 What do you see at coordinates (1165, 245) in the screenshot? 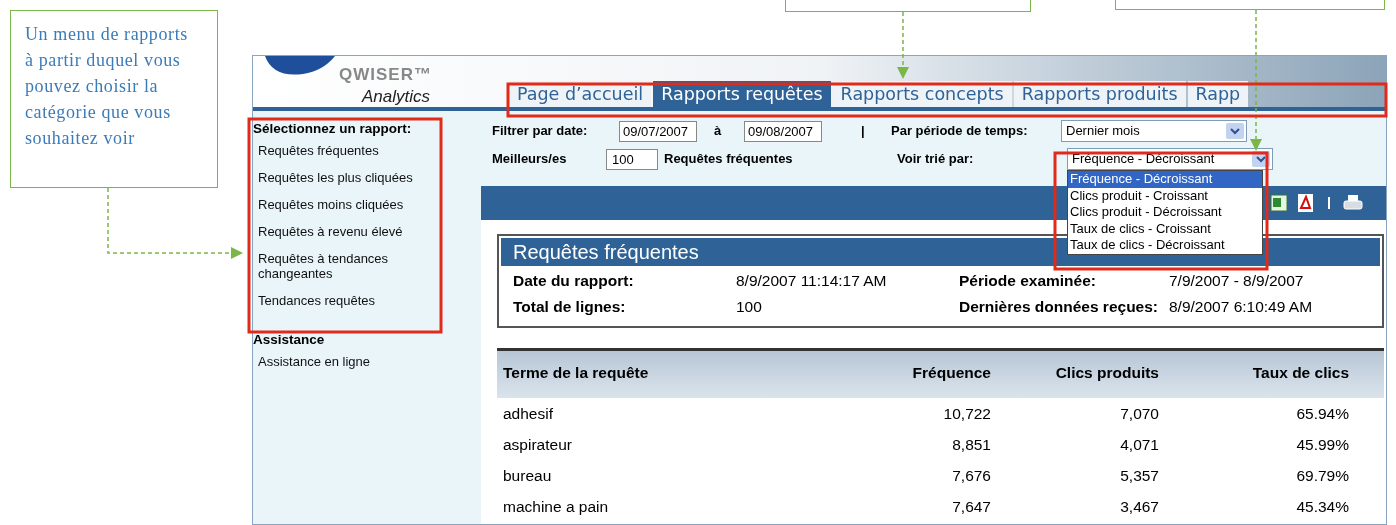
I see `dropdown-option: Taux de clics - Décroissant` at bounding box center [1165, 245].